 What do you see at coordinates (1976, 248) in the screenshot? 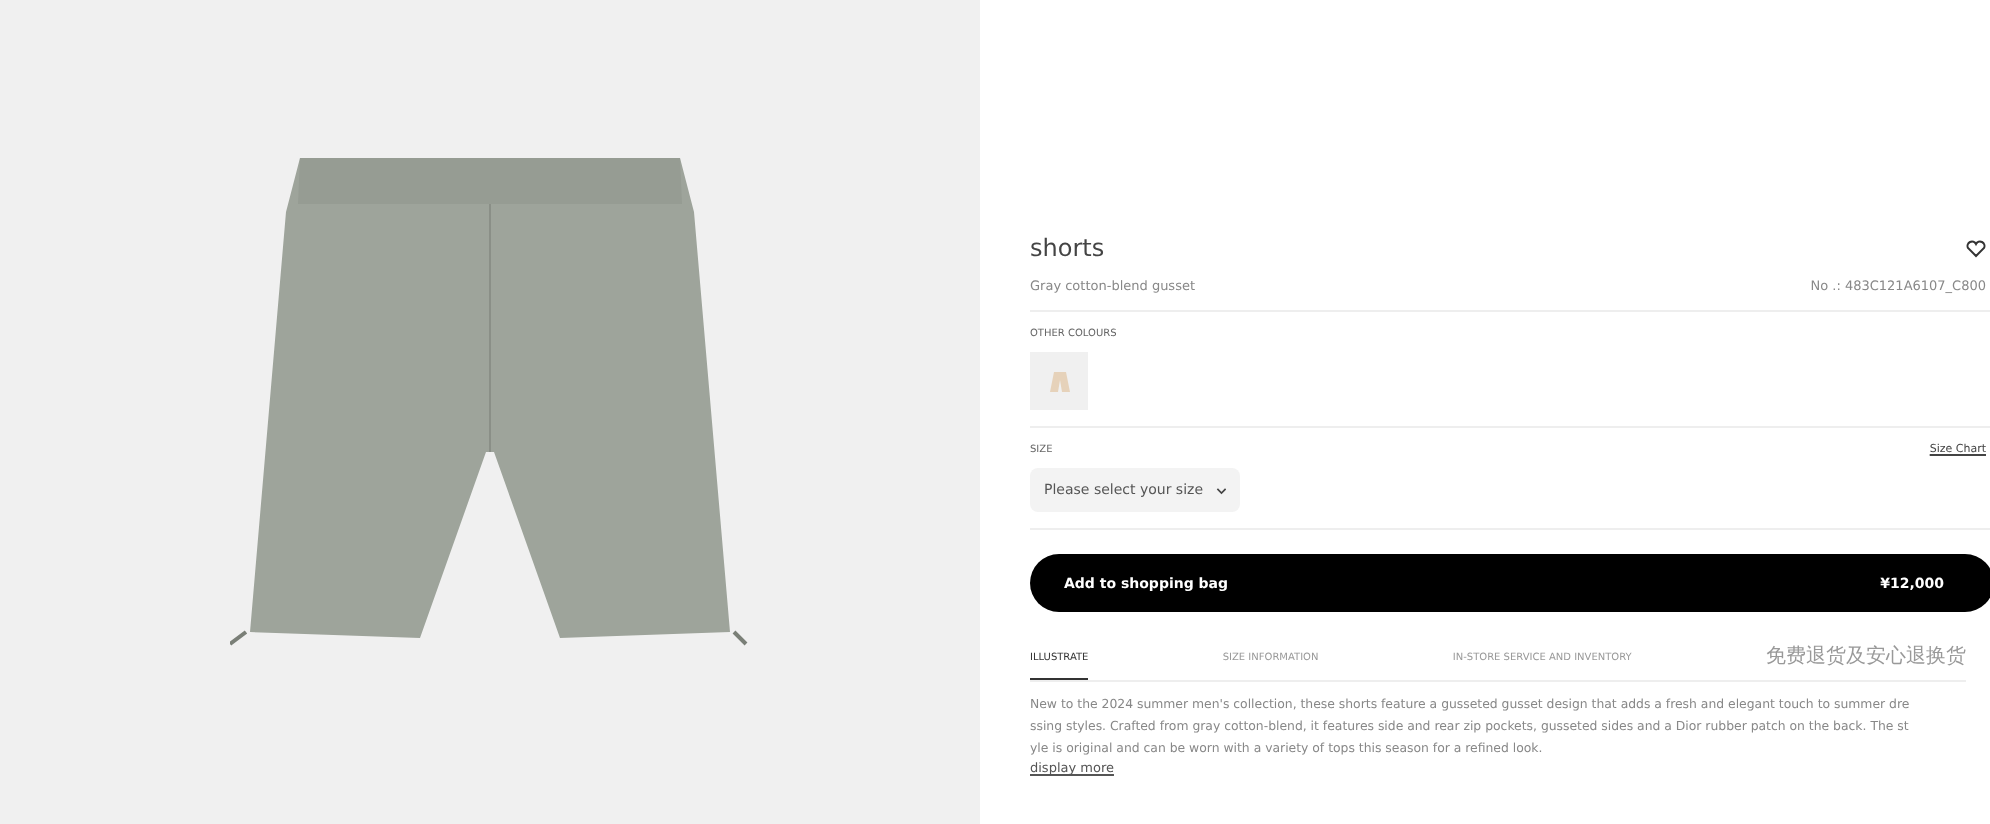
I see `heart-icon` at bounding box center [1976, 248].